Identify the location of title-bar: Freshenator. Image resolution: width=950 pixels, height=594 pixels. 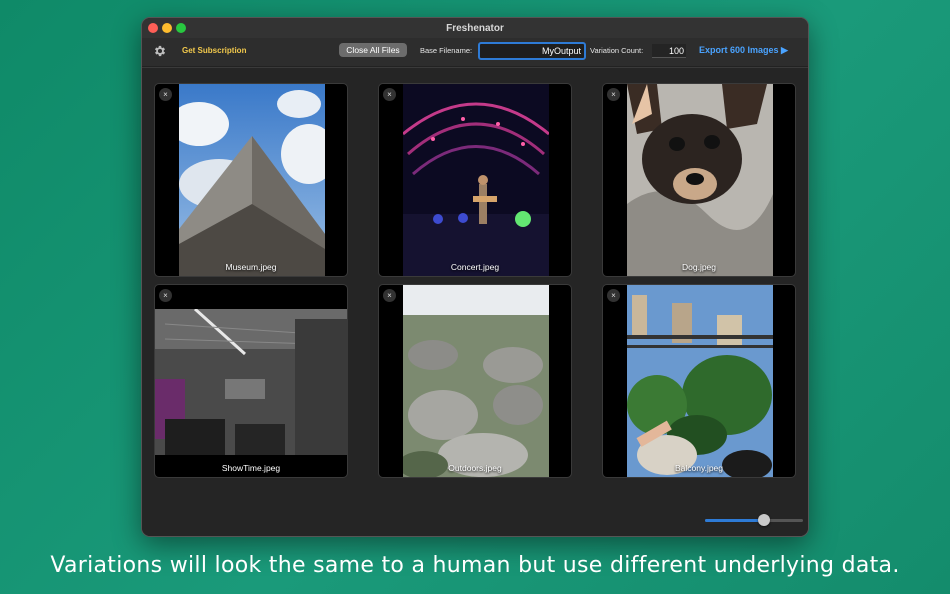
(475, 28).